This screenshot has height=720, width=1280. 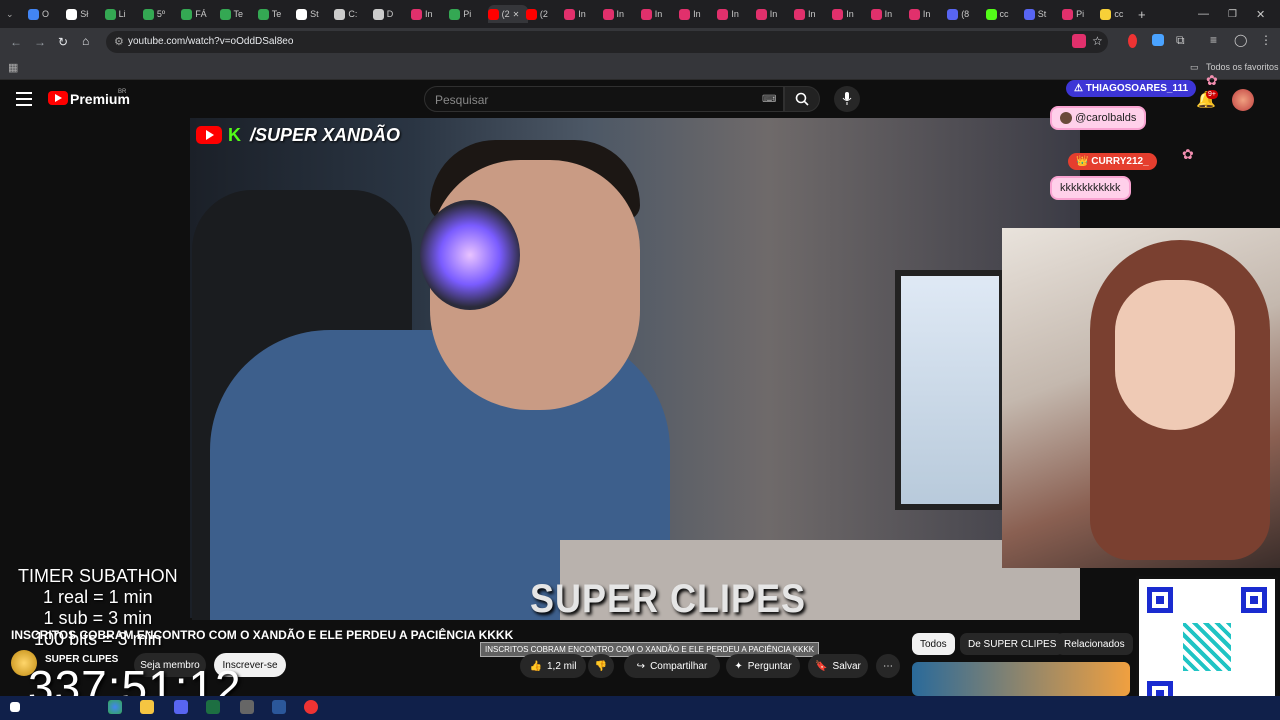 What do you see at coordinates (247, 707) in the screenshot?
I see `app-taskbar-icon` at bounding box center [247, 707].